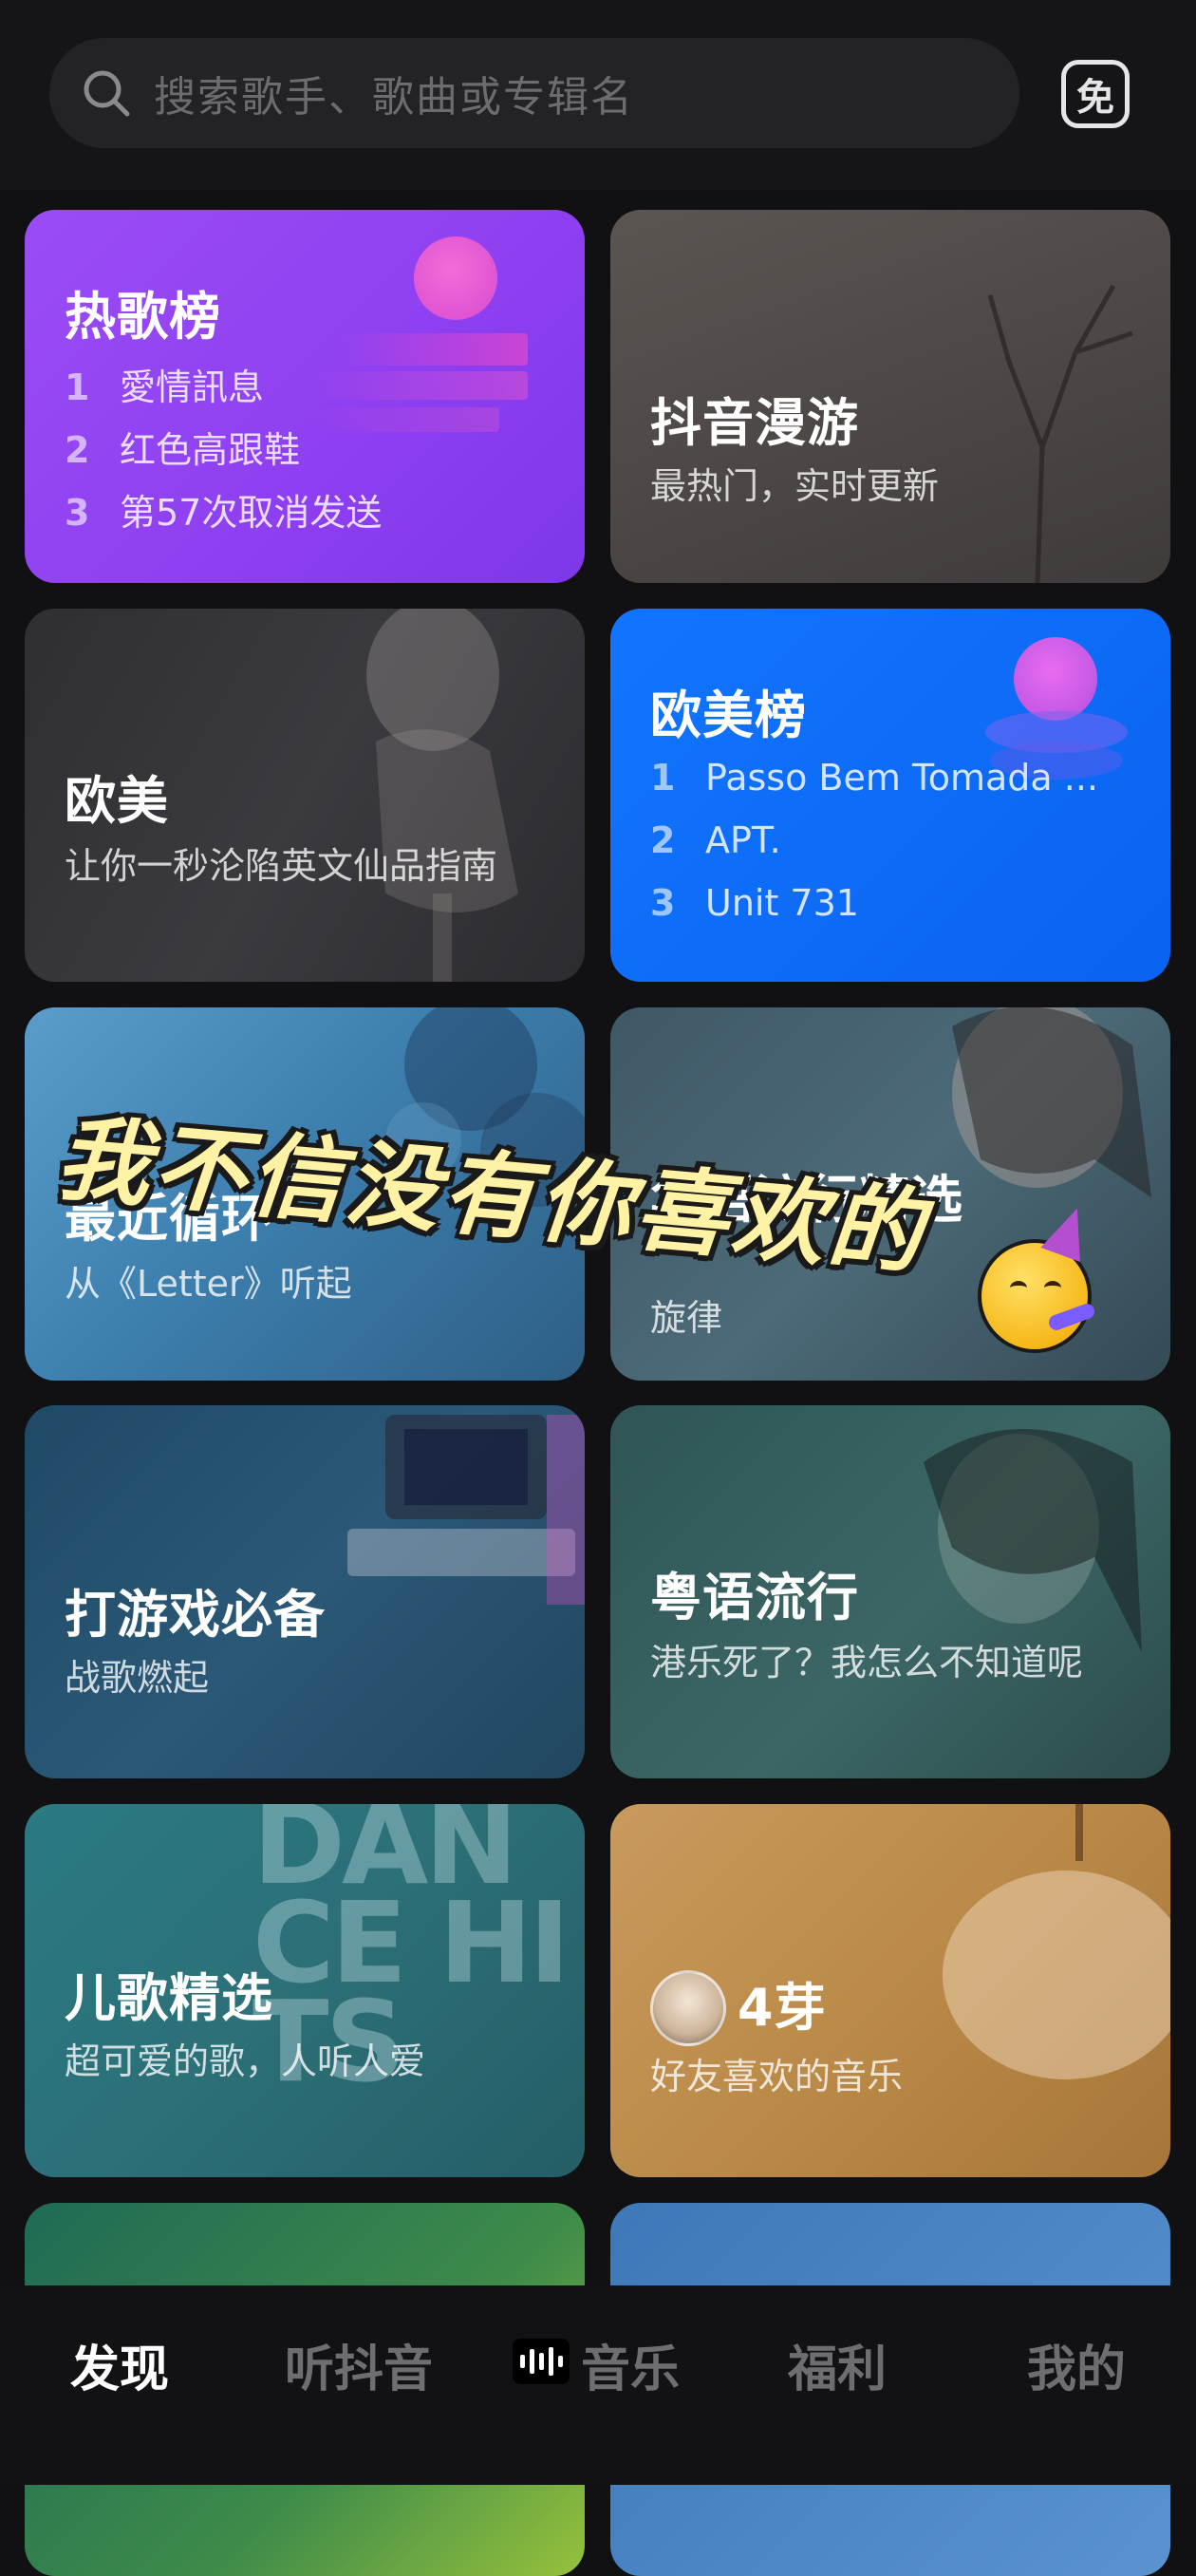  I want to click on card-title: 欧美, so click(117, 801).